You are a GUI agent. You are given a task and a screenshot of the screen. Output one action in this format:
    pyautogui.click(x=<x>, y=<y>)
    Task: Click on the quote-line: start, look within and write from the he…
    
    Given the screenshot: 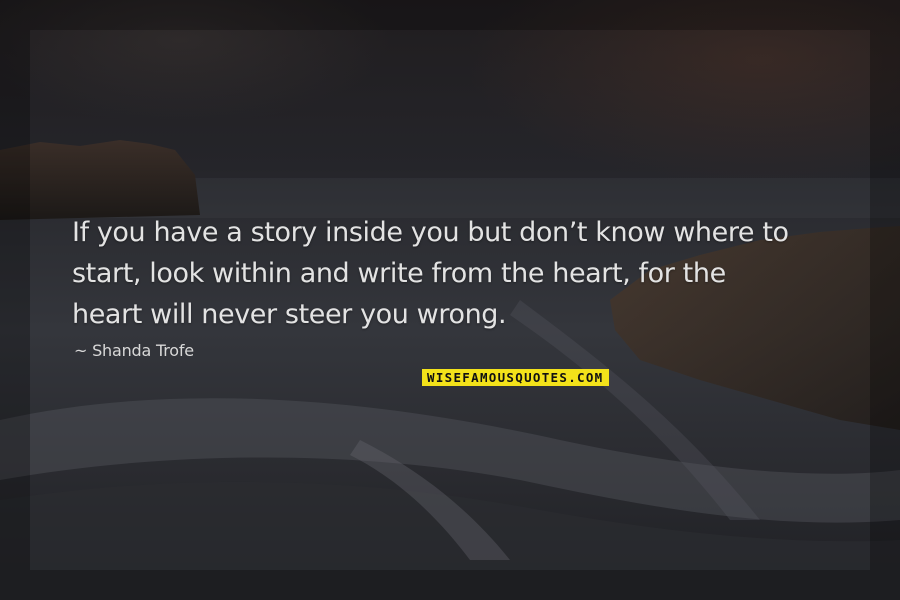 What is the action you would take?
    pyautogui.click(x=399, y=273)
    